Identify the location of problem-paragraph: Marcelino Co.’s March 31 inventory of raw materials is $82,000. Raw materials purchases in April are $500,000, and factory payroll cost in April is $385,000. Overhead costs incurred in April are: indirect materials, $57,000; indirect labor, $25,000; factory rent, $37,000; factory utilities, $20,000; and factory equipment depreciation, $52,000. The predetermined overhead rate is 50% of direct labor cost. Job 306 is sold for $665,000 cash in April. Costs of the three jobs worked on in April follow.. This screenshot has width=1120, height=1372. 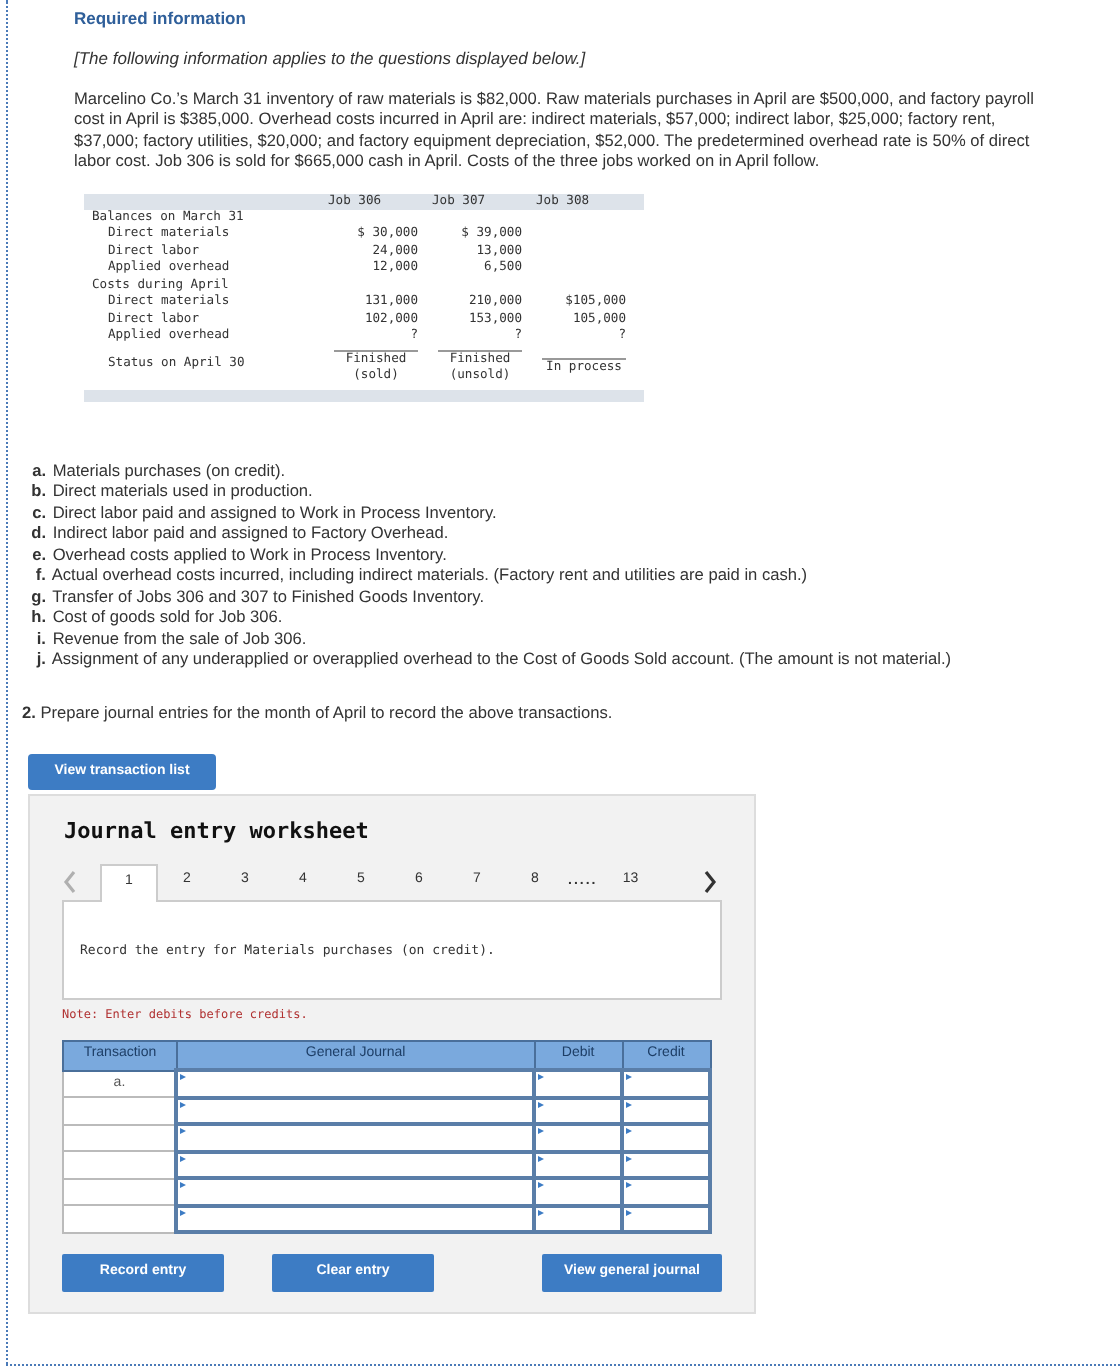
(555, 129).